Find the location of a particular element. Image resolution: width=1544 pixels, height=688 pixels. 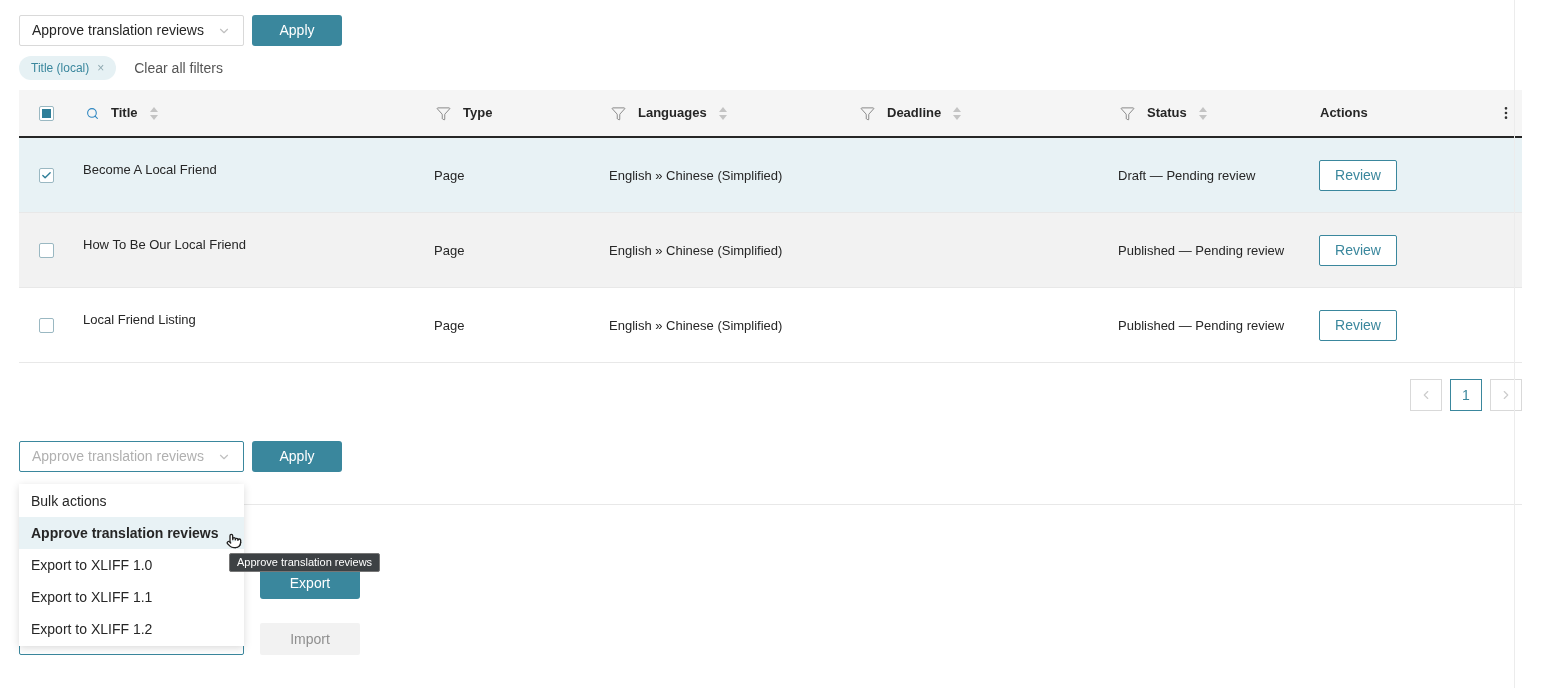

tooltip: Approve translation reviews is located at coordinates (305, 562).